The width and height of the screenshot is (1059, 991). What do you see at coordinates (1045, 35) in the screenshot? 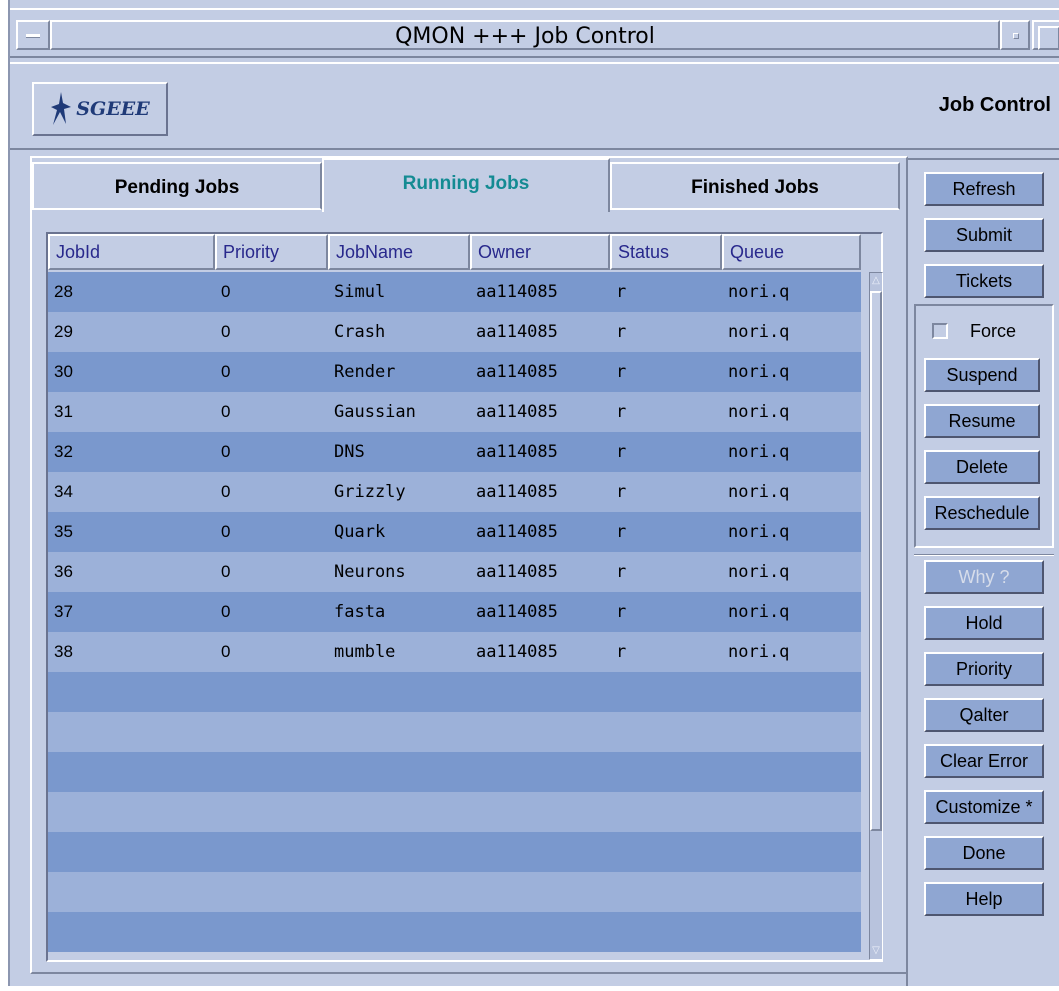
I see `maximize-icon` at bounding box center [1045, 35].